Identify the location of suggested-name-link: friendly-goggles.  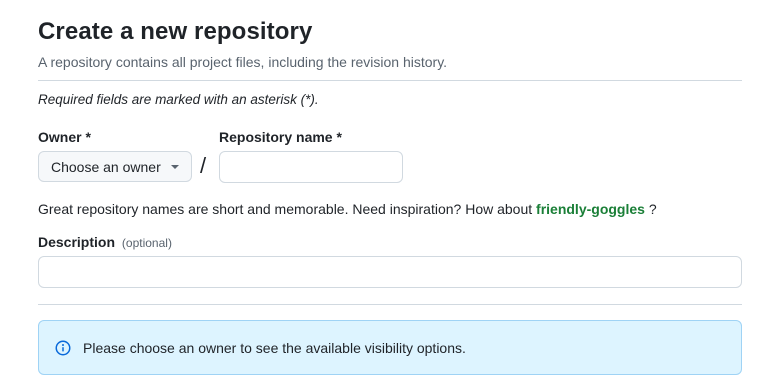
(590, 209).